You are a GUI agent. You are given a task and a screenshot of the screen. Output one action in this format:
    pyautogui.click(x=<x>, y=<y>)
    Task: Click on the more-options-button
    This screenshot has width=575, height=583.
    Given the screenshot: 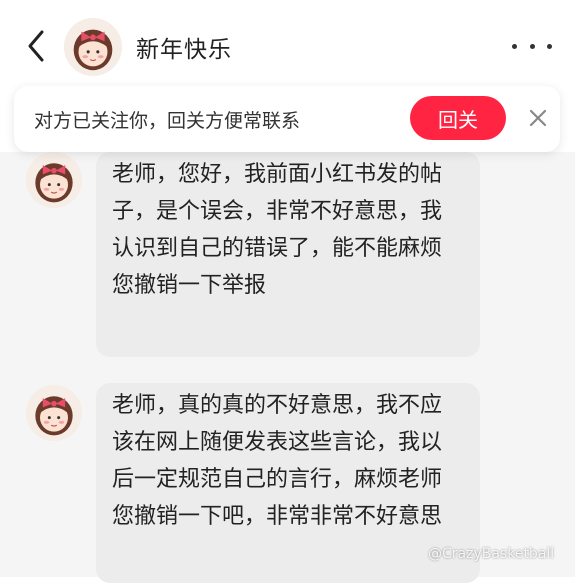 What is the action you would take?
    pyautogui.click(x=532, y=46)
    